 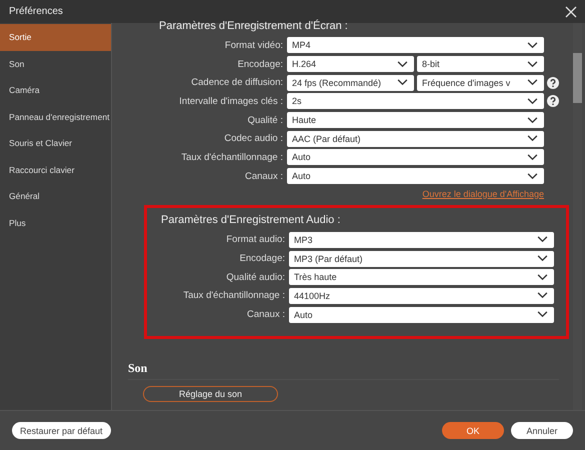 What do you see at coordinates (55, 63) in the screenshot?
I see `sidebar-item: Son` at bounding box center [55, 63].